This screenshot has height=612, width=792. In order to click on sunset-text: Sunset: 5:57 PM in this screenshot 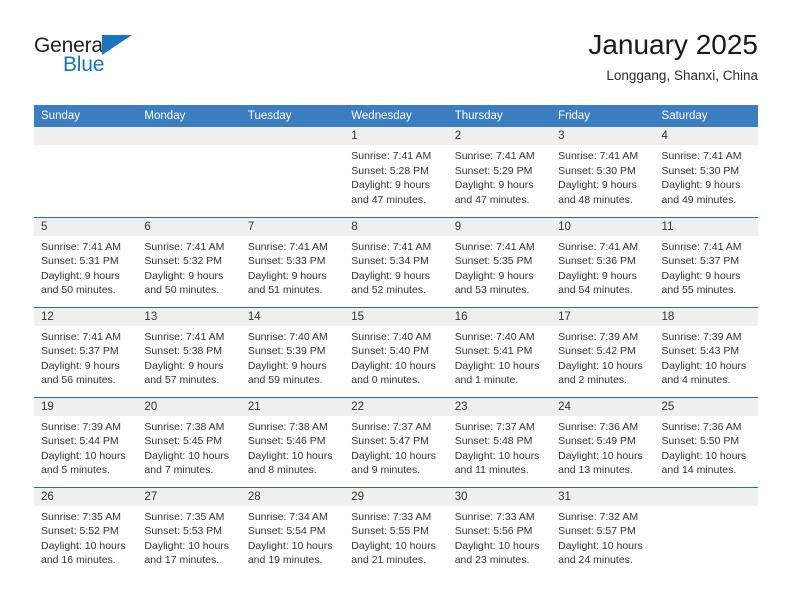, I will do `click(597, 531)`.